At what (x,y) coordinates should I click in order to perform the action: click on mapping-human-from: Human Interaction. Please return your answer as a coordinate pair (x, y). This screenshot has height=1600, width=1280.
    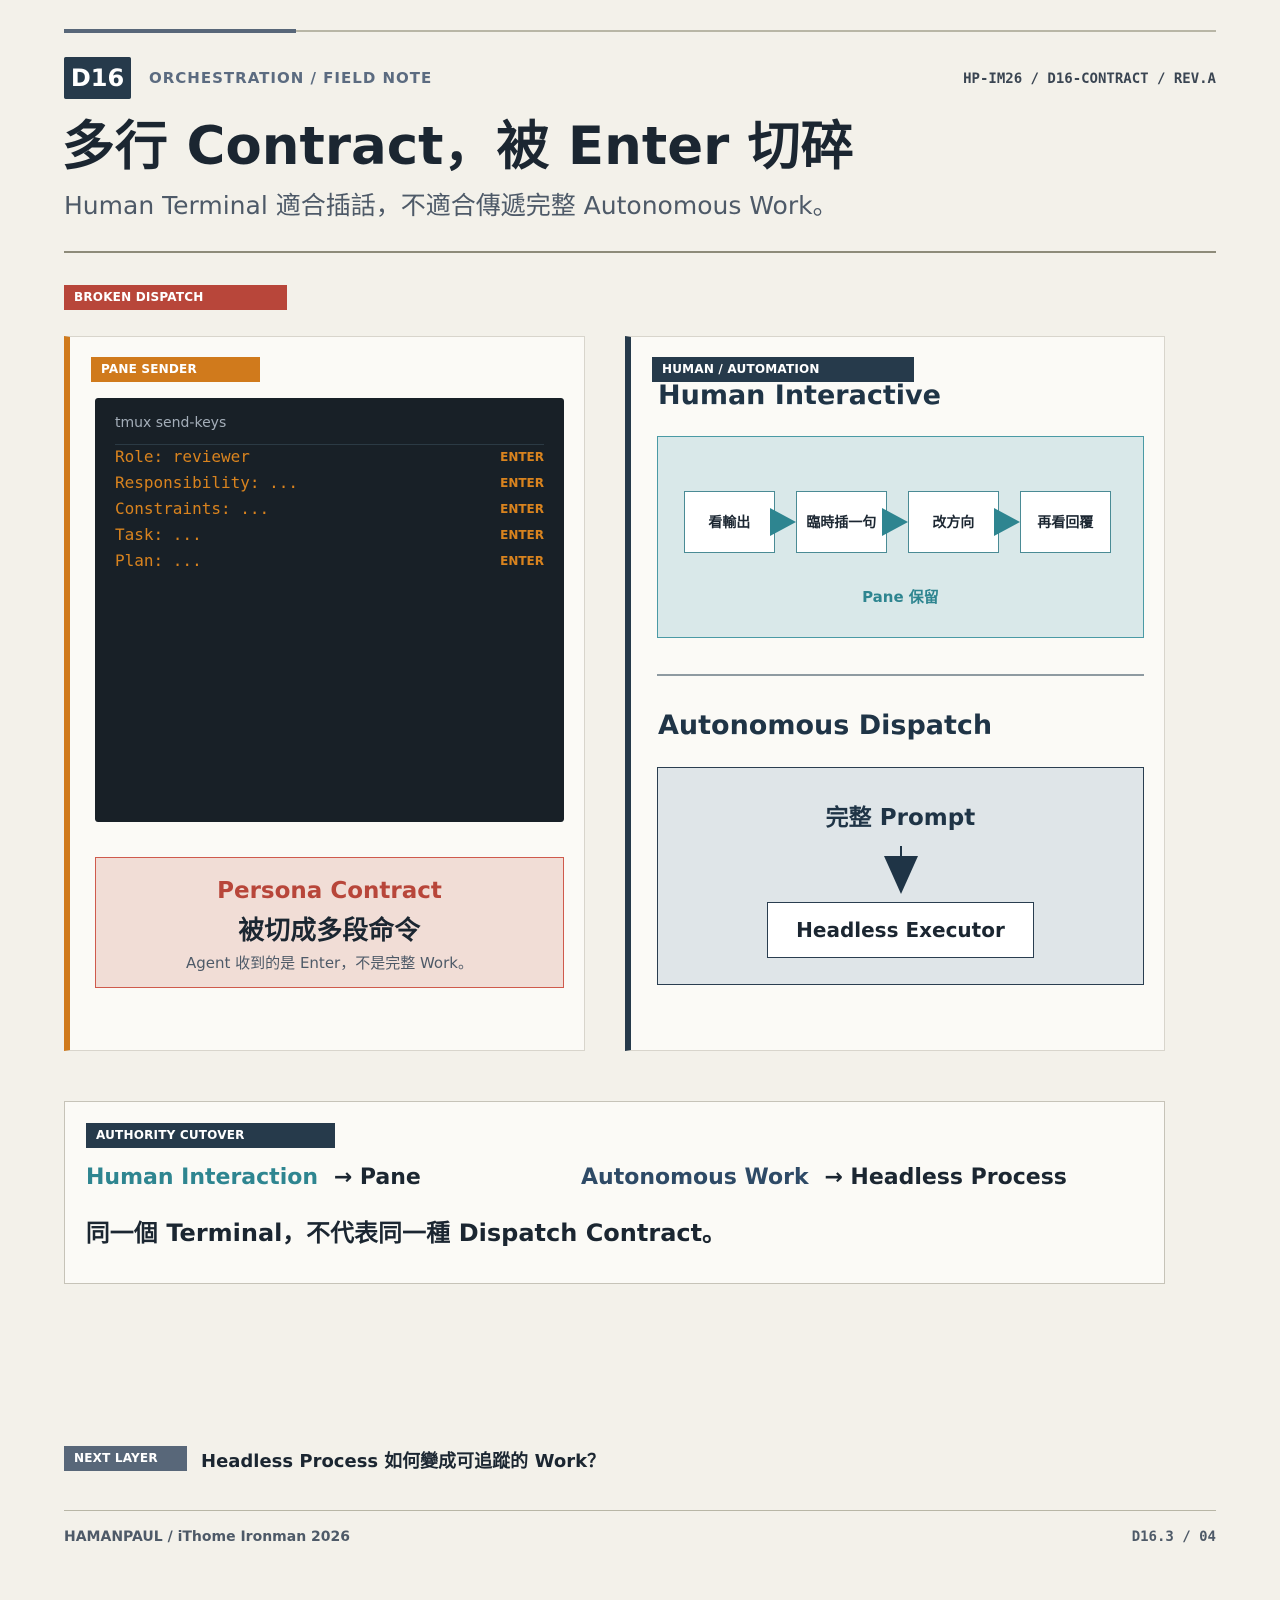
    Looking at the image, I should click on (202, 1177).